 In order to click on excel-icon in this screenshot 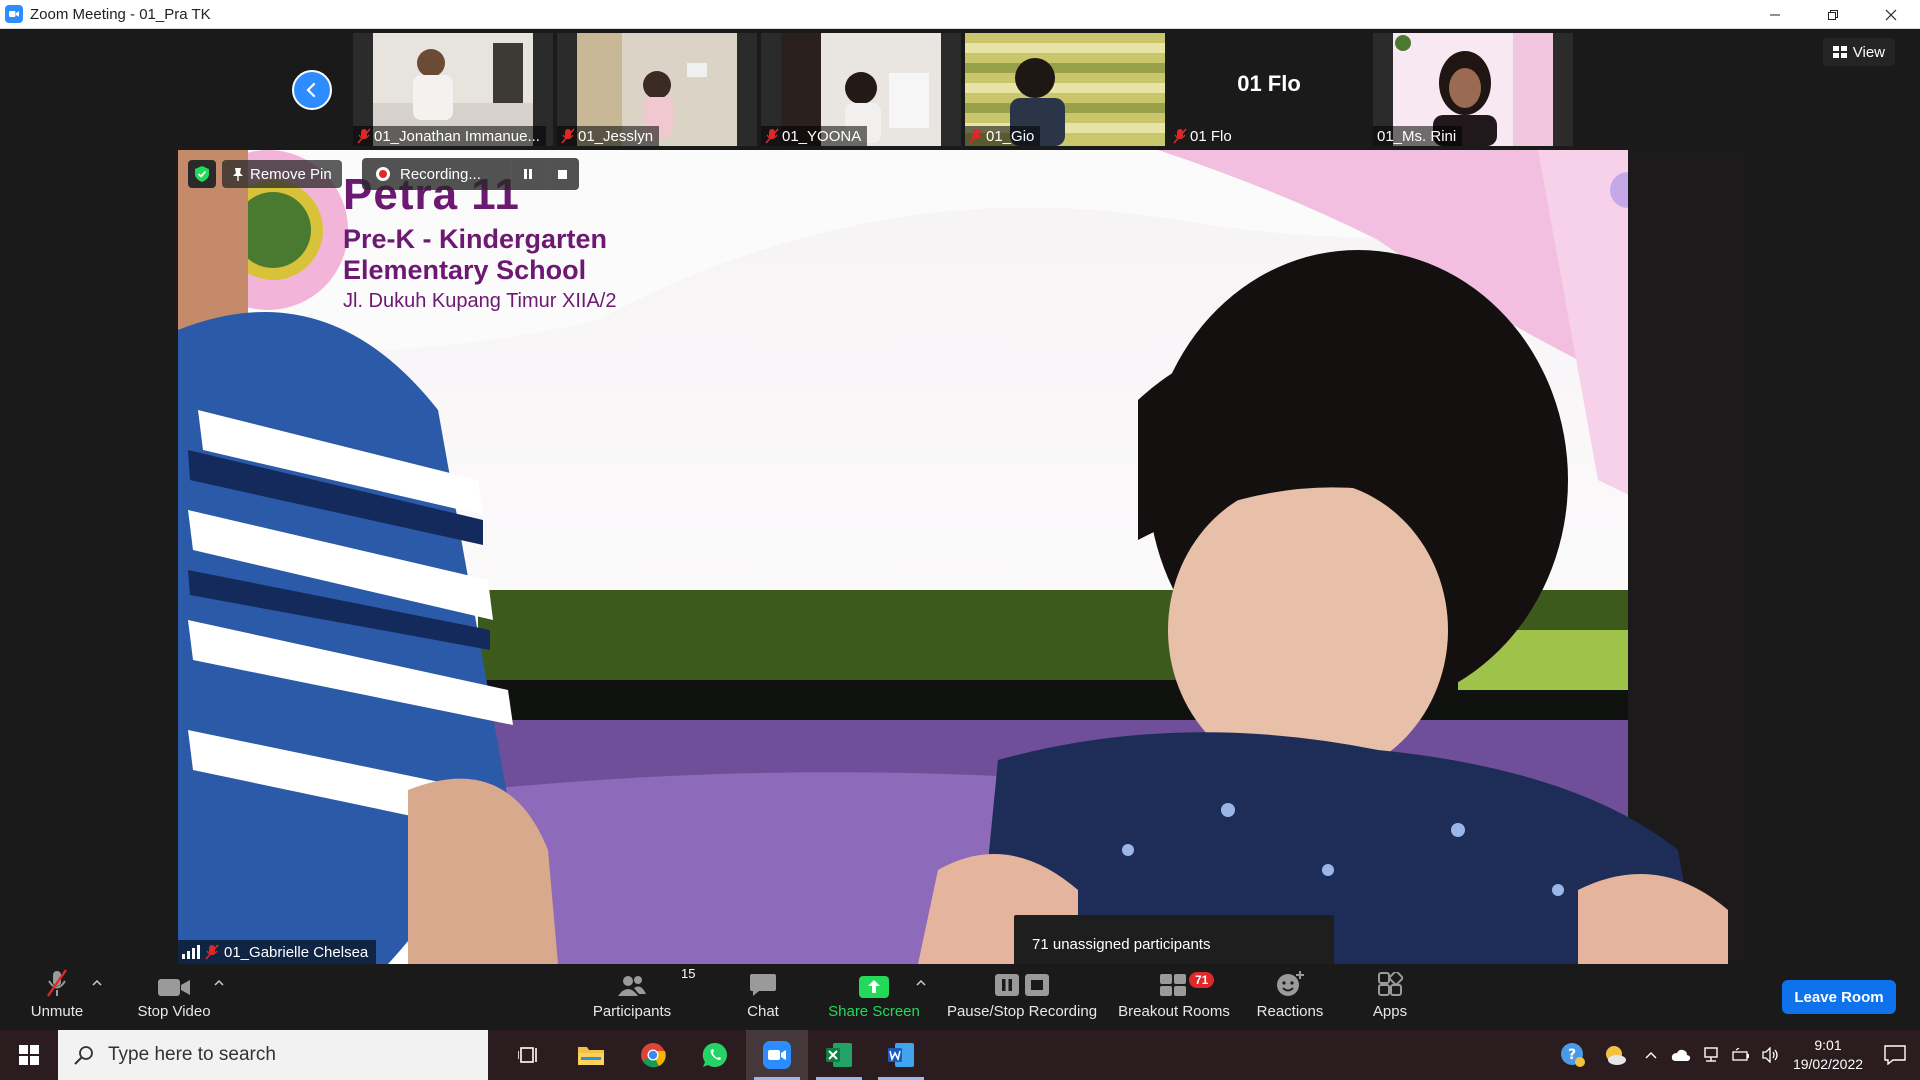, I will do `click(839, 1055)`.